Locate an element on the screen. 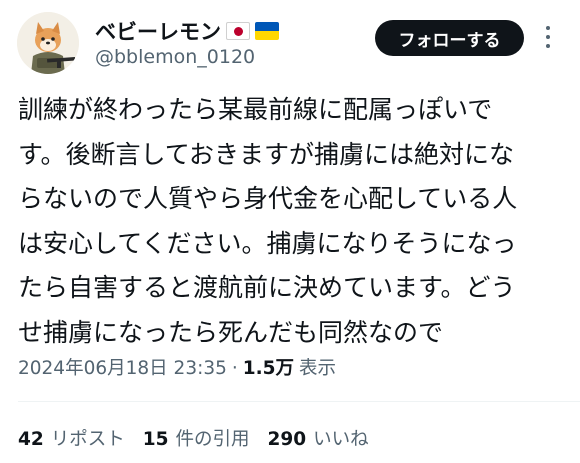 The image size is (580, 463). likes-count: 290 is located at coordinates (287, 439).